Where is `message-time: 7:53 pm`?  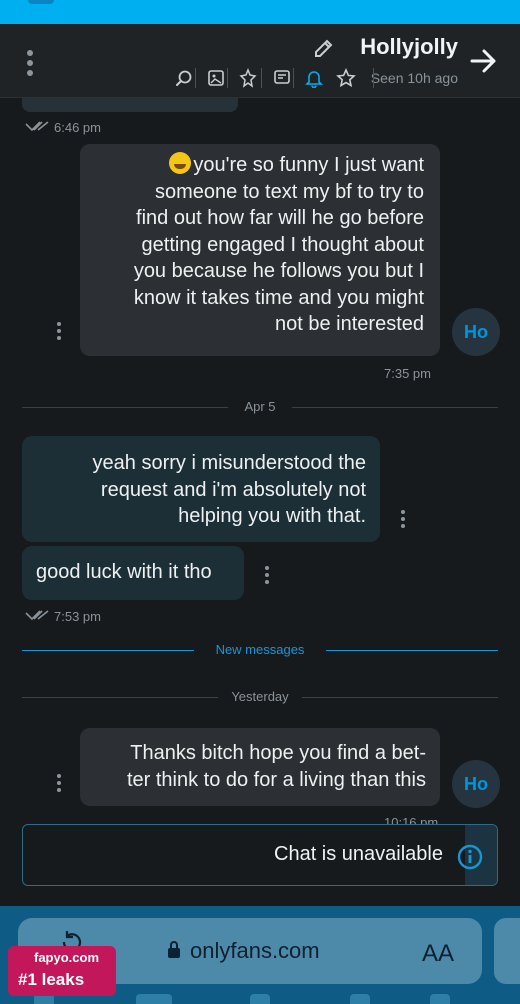 message-time: 7:53 pm is located at coordinates (77, 616).